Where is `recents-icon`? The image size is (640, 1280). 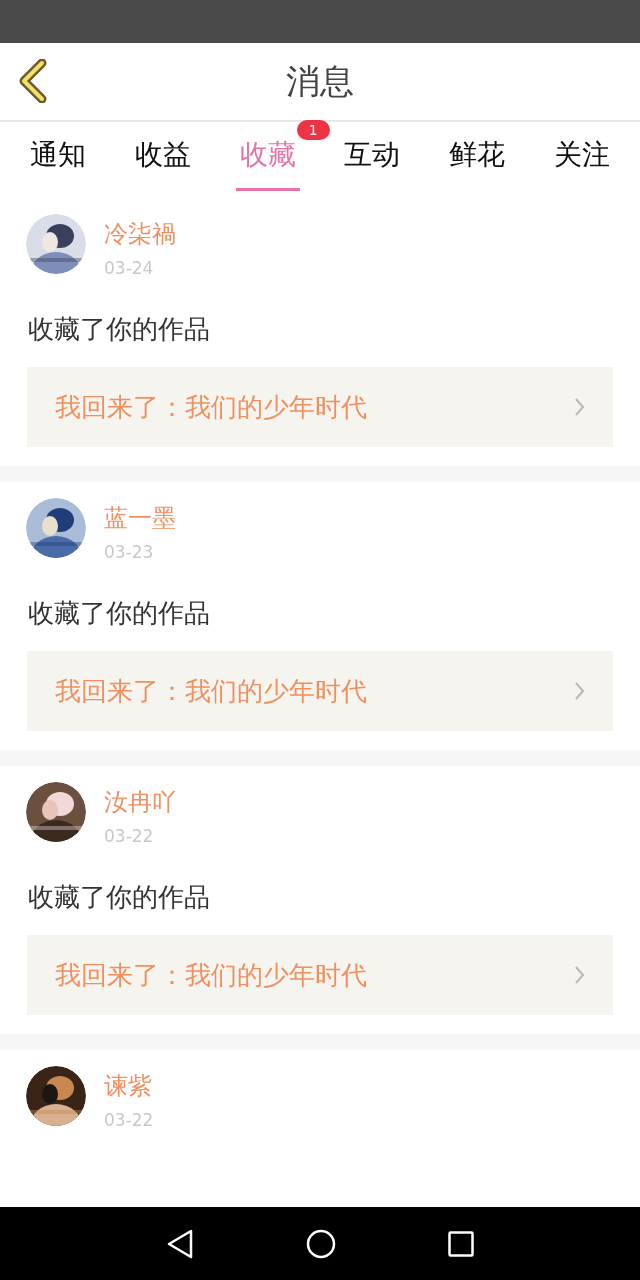
recents-icon is located at coordinates (461, 1243).